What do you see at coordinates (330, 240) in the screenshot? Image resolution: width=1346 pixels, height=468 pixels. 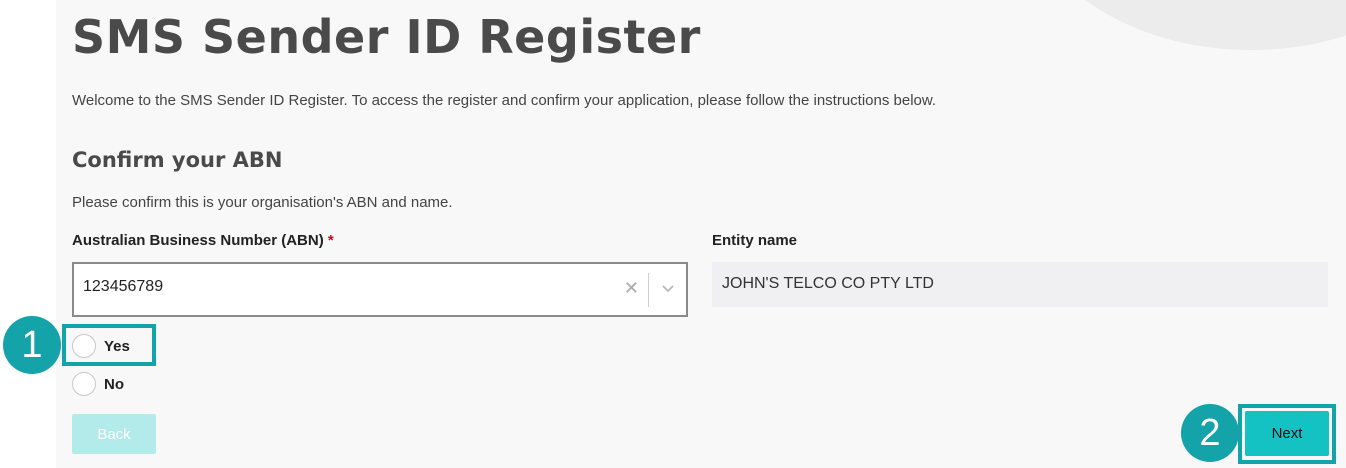 I see `required-marker: *` at bounding box center [330, 240].